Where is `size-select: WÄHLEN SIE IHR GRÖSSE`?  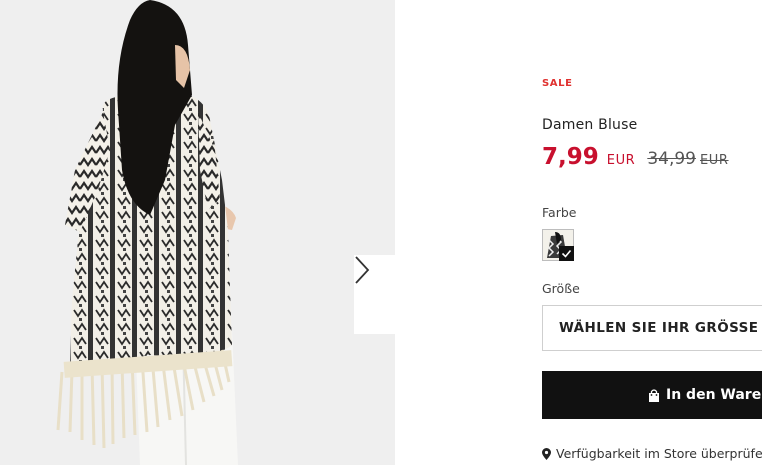
size-select: WÄHLEN SIE IHR GRÖSSE is located at coordinates (652, 328).